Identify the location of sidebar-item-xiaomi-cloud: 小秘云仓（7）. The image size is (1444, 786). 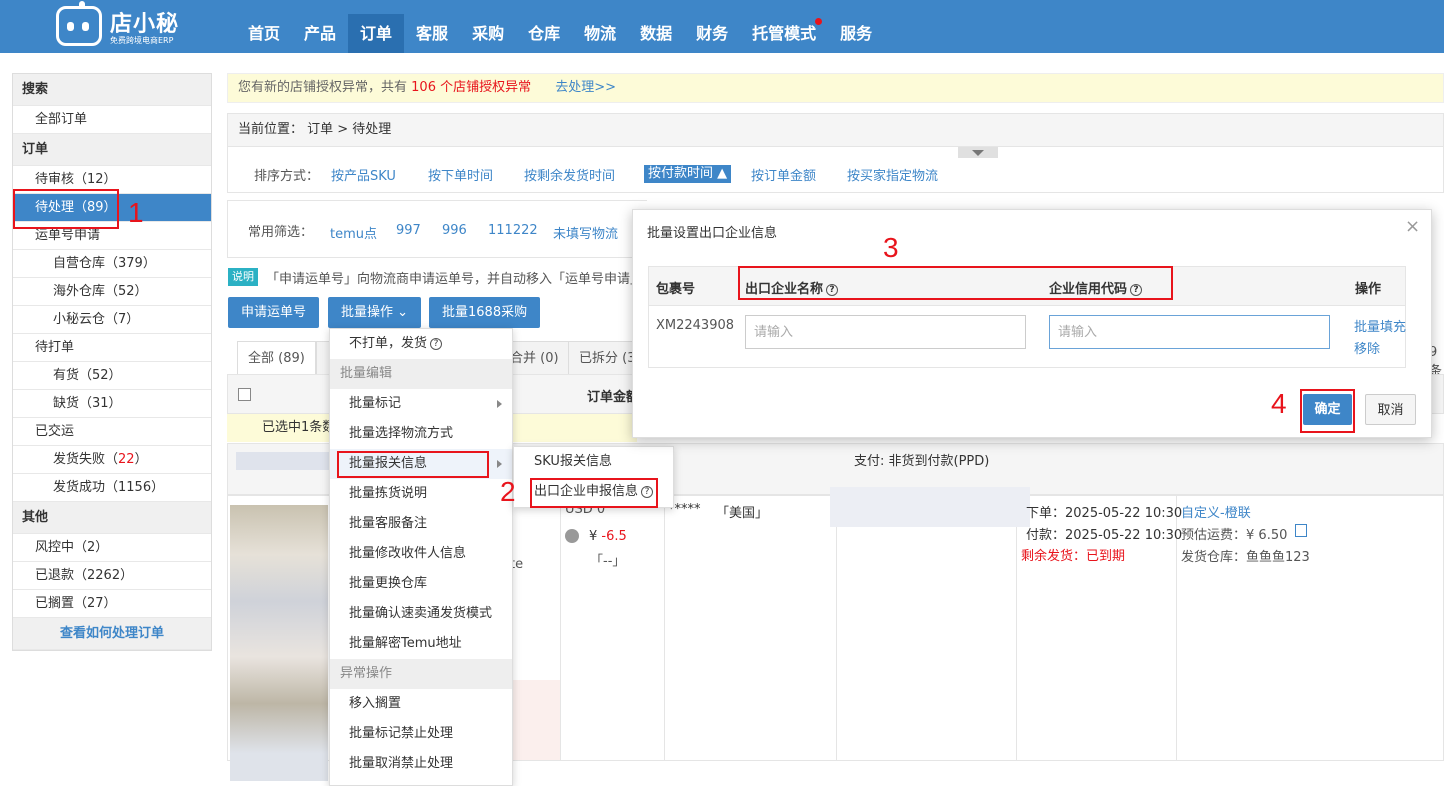
(112, 320).